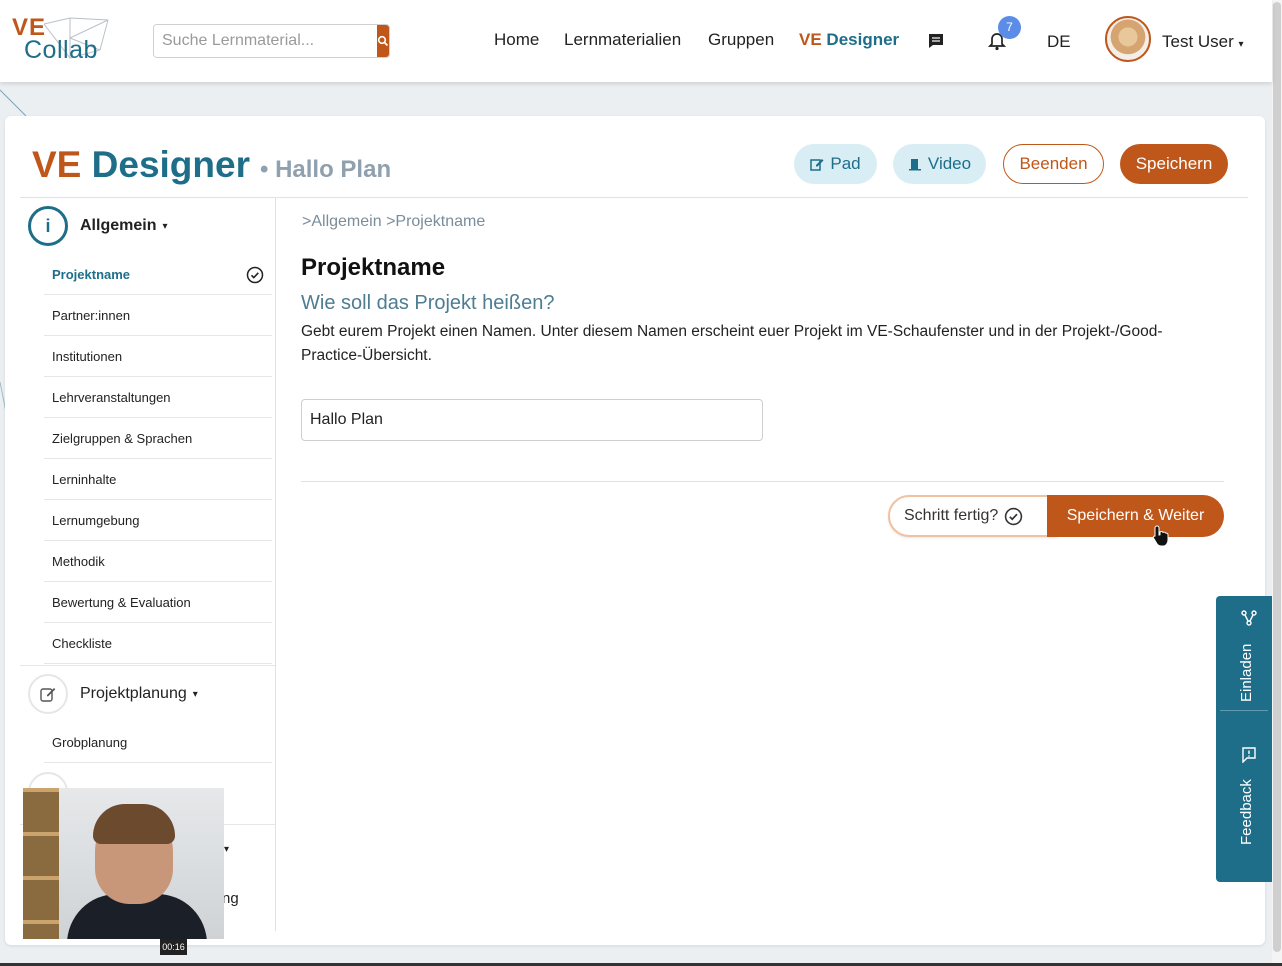 The height and width of the screenshot is (966, 1282). I want to click on invite-tab-label: Einladen, so click(1246, 672).